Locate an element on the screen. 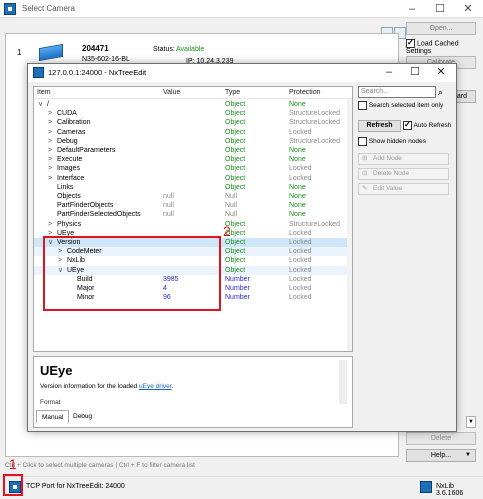 The height and width of the screenshot is (499, 483). window-title: 127.0.0.1:24000 - NxTreeEdit is located at coordinates (97, 72).